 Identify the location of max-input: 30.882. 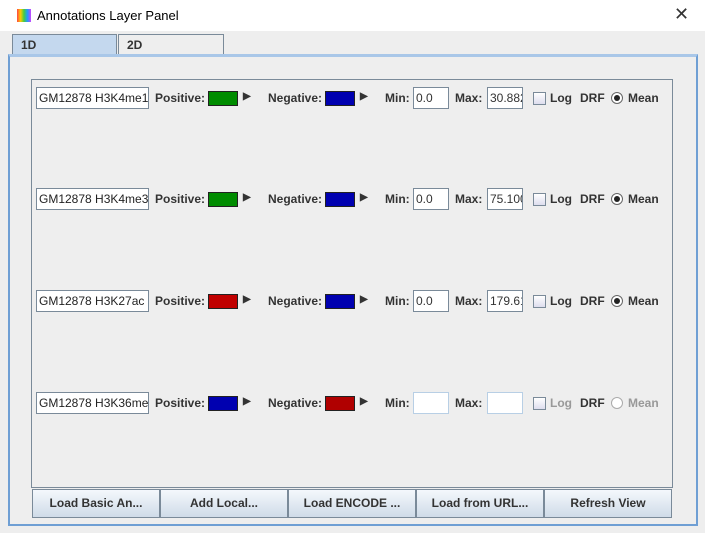
(505, 98).